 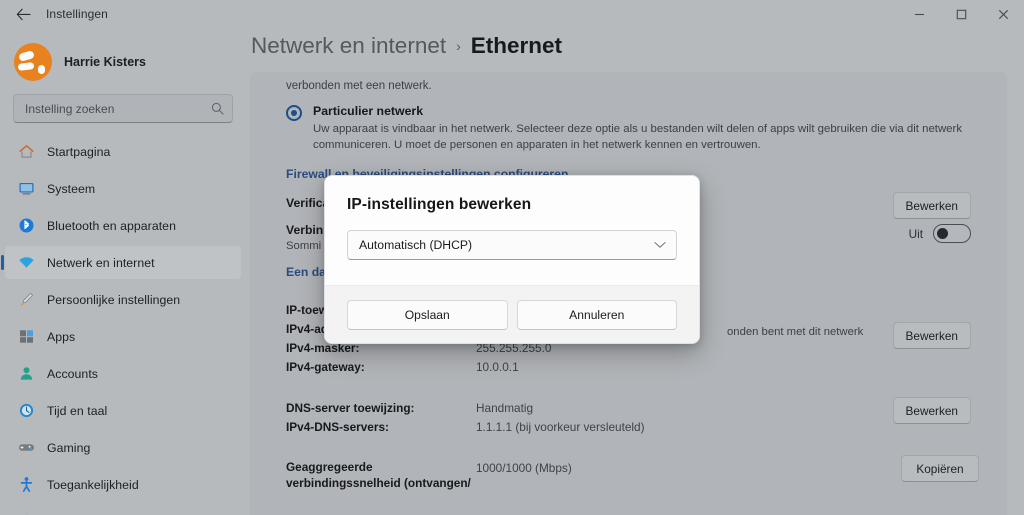 What do you see at coordinates (416, 245) in the screenshot?
I see `dropdown-selected-value: Automatisch (DHCP)` at bounding box center [416, 245].